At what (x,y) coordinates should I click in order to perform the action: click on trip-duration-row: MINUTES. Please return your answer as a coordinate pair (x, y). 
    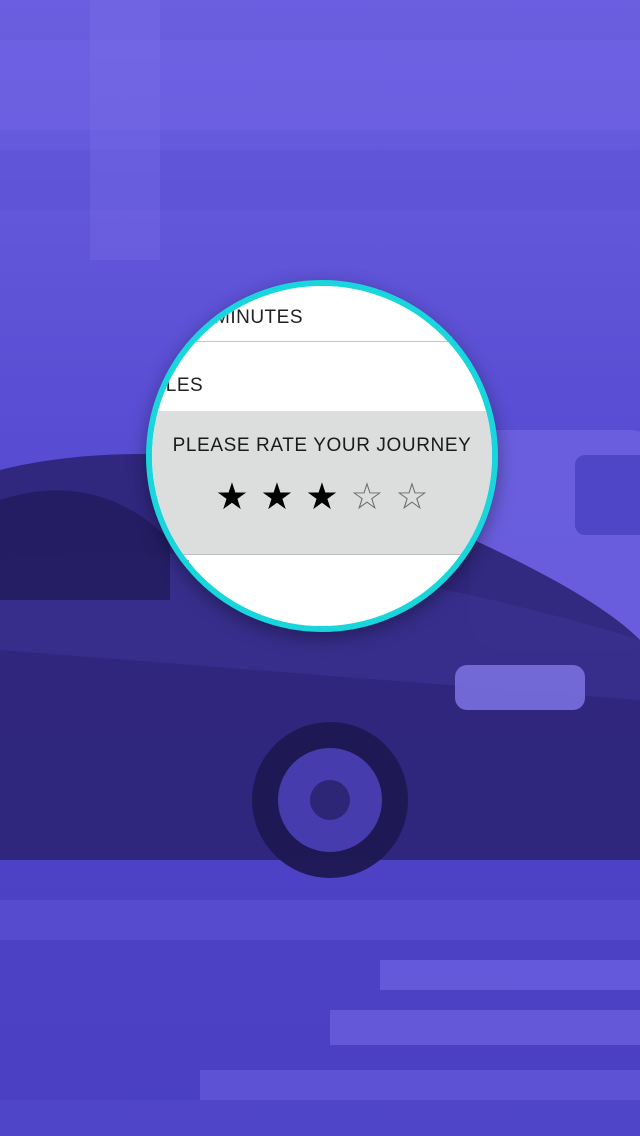
    Looking at the image, I should click on (322, 314).